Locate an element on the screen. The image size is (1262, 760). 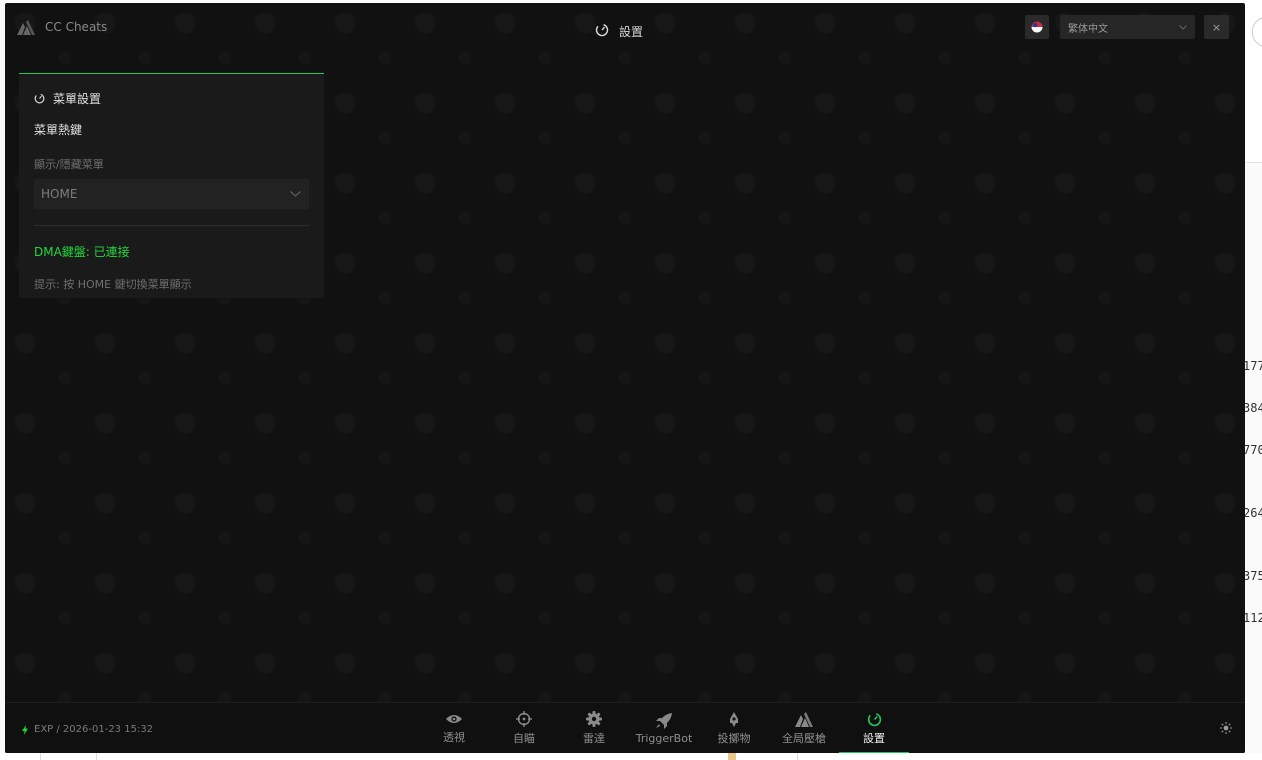
nav-item-triggerbot: TriggerBot is located at coordinates (664, 728).